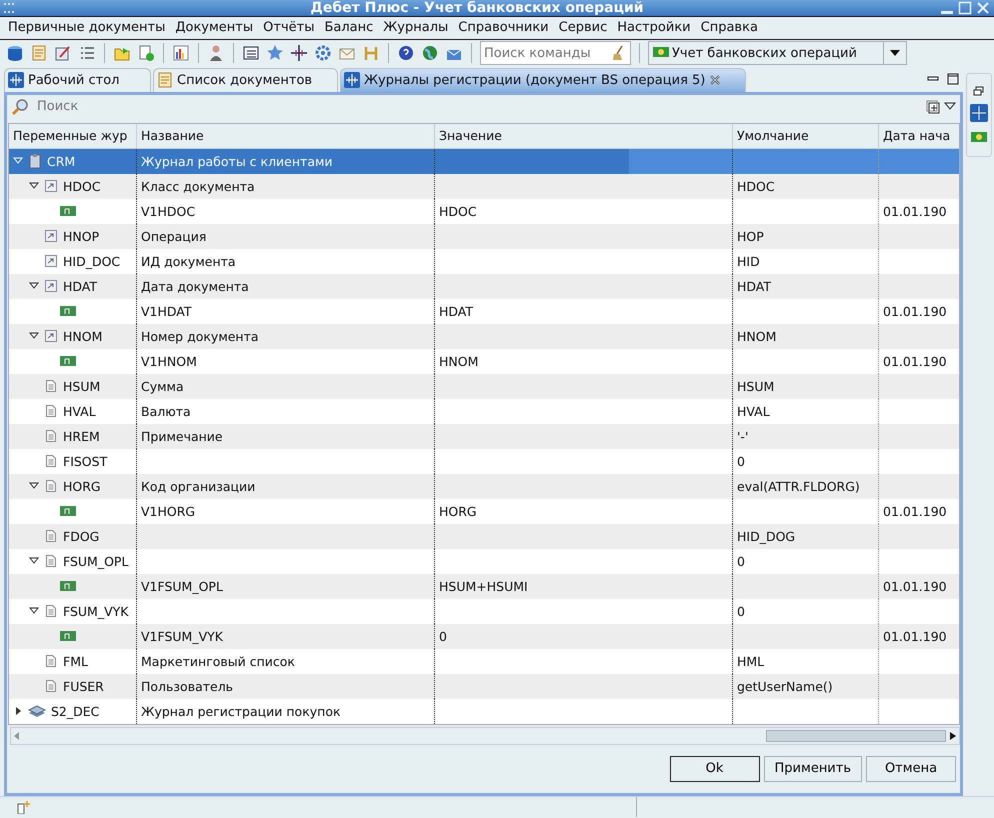 The width and height of the screenshot is (994, 818). I want to click on expand-arrow-icon, so click(18, 711).